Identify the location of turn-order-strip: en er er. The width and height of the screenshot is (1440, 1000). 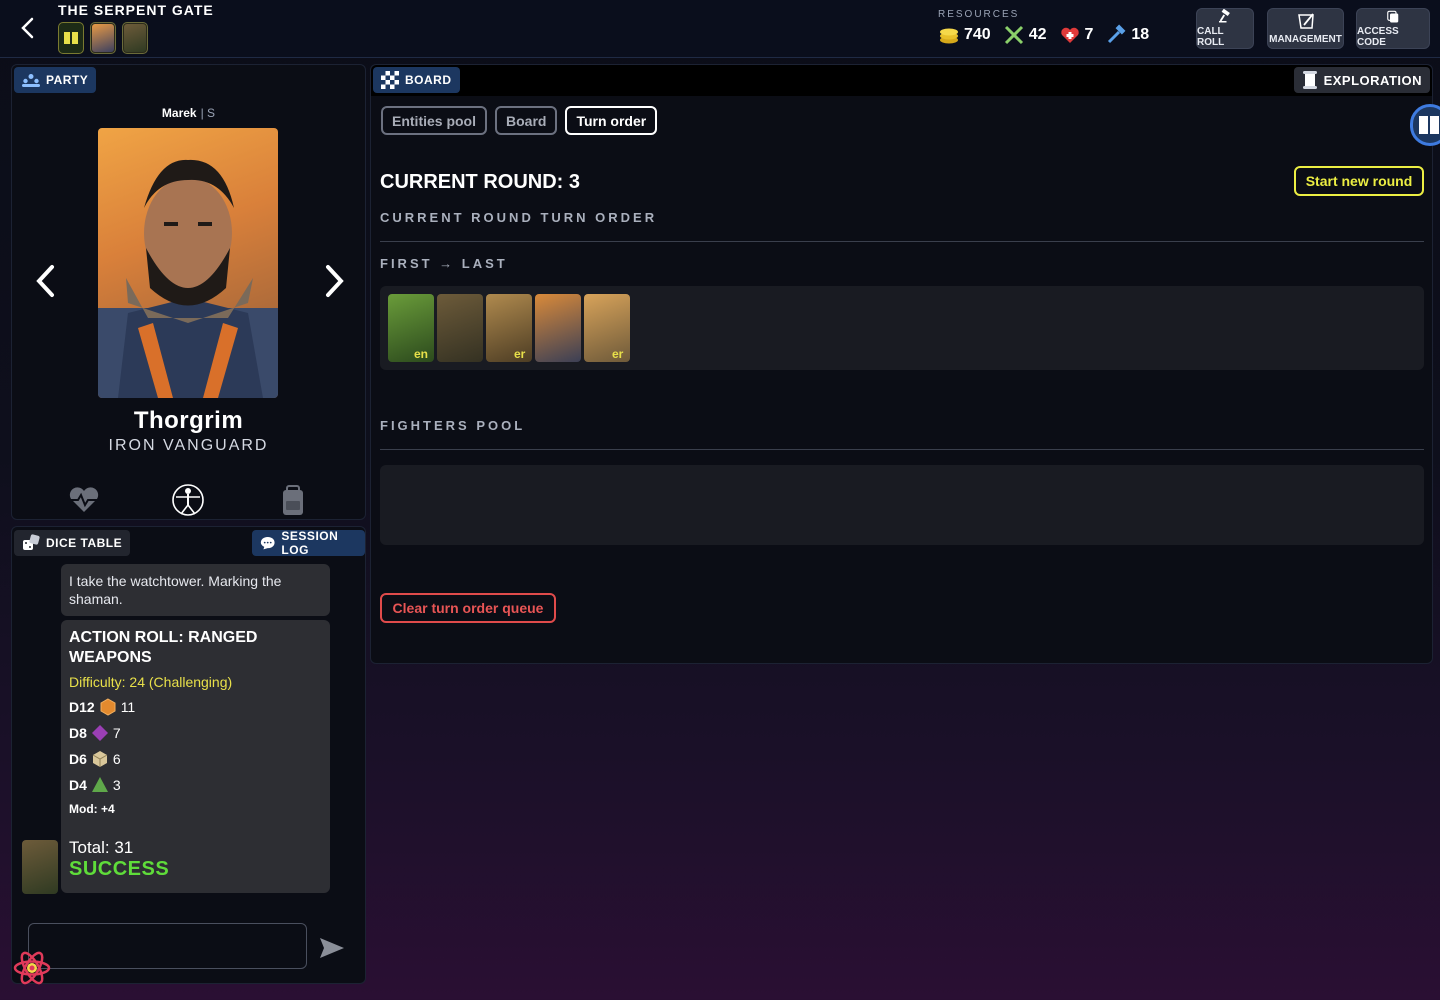
(902, 328).